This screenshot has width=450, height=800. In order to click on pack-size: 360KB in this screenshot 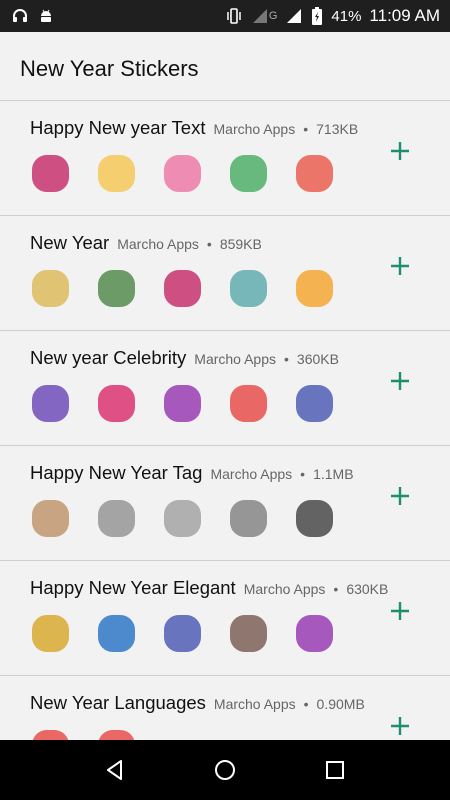, I will do `click(317, 359)`.